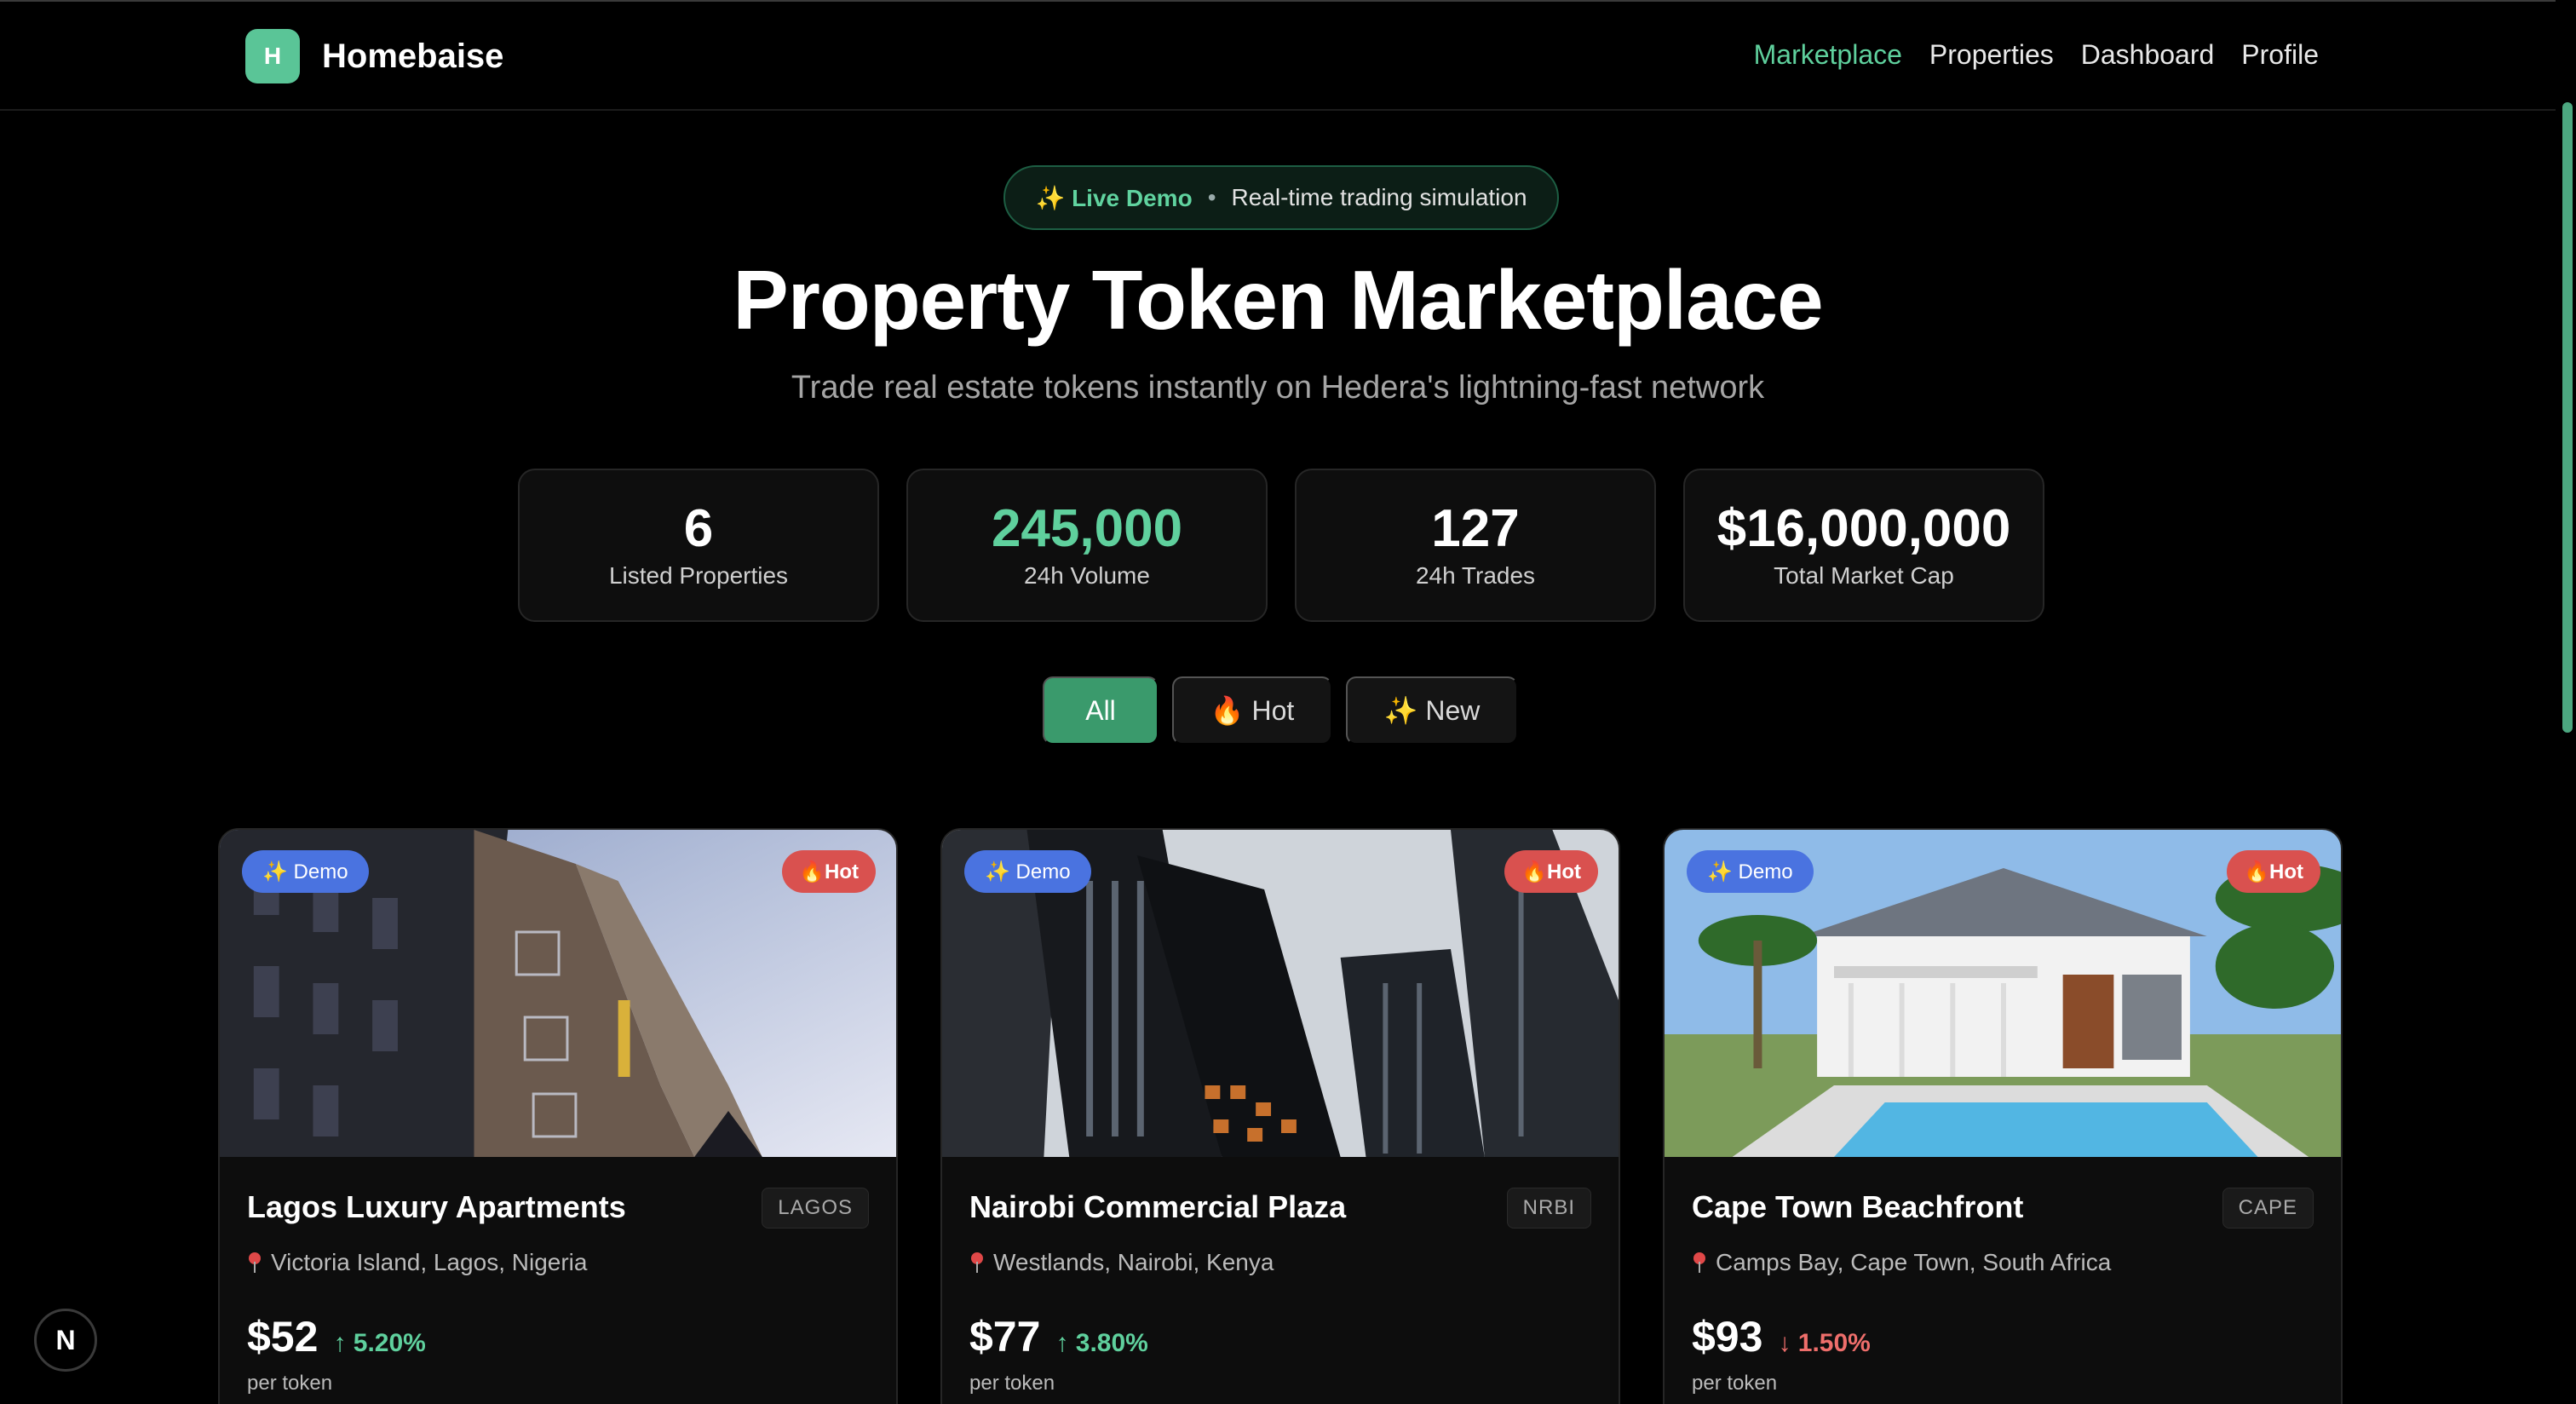 The height and width of the screenshot is (1404, 2576). Describe the element at coordinates (1914, 1262) in the screenshot. I see `location-text: Camps Bay, Cape Town, South Africa` at that location.